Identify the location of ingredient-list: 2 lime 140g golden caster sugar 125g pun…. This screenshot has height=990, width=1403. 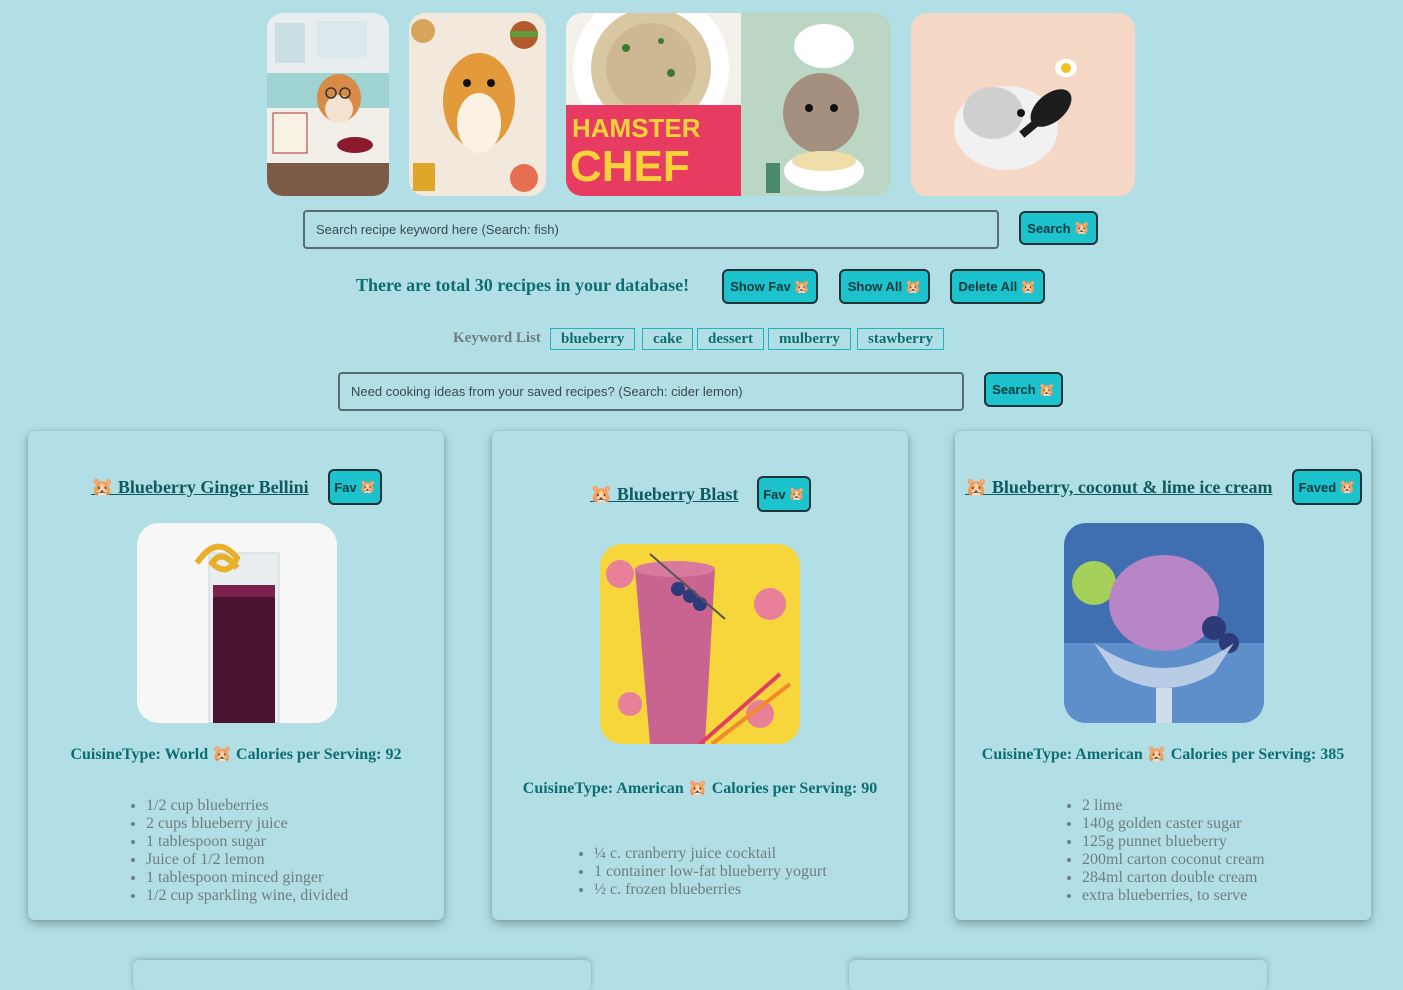
(1164, 851).